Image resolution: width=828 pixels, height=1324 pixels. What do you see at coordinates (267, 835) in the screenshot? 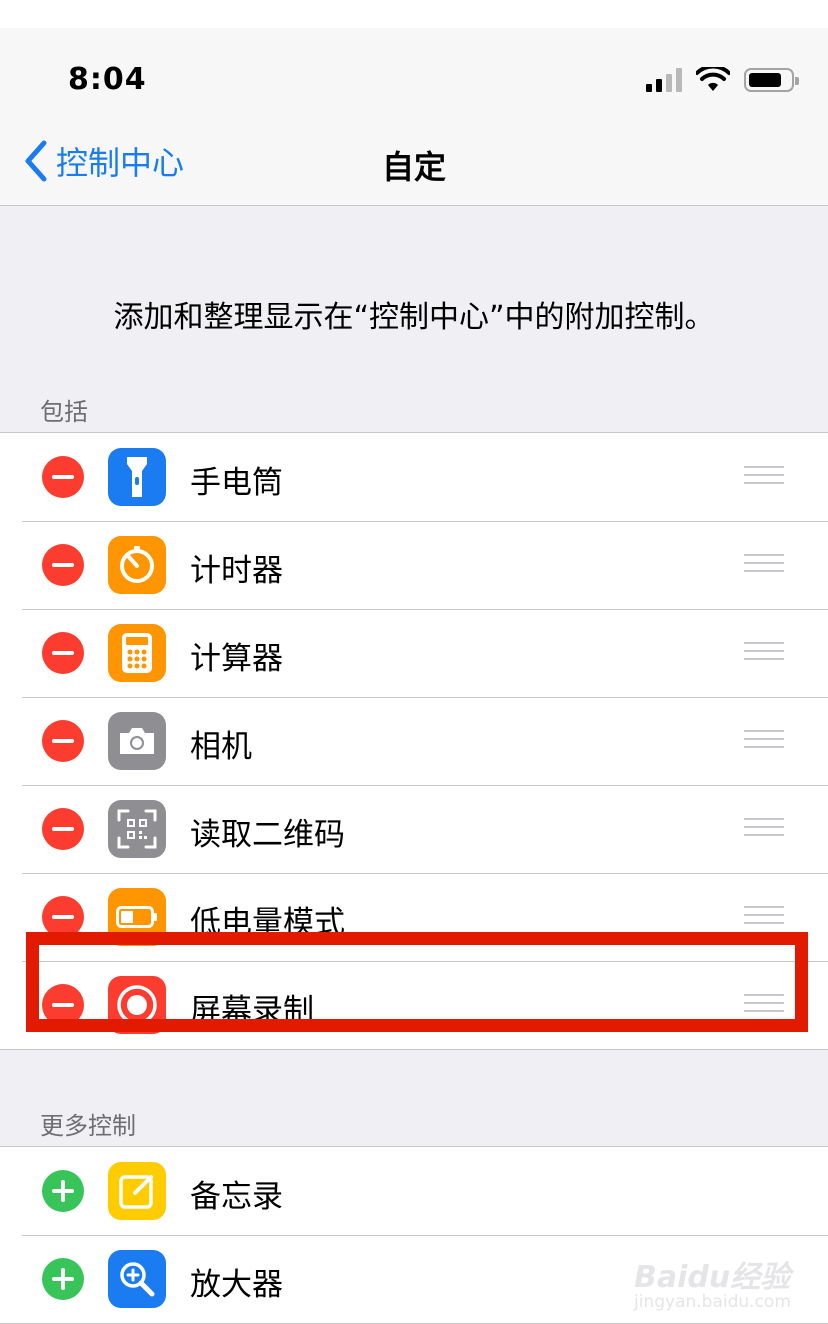
I see `item-label: 读取二维码` at bounding box center [267, 835].